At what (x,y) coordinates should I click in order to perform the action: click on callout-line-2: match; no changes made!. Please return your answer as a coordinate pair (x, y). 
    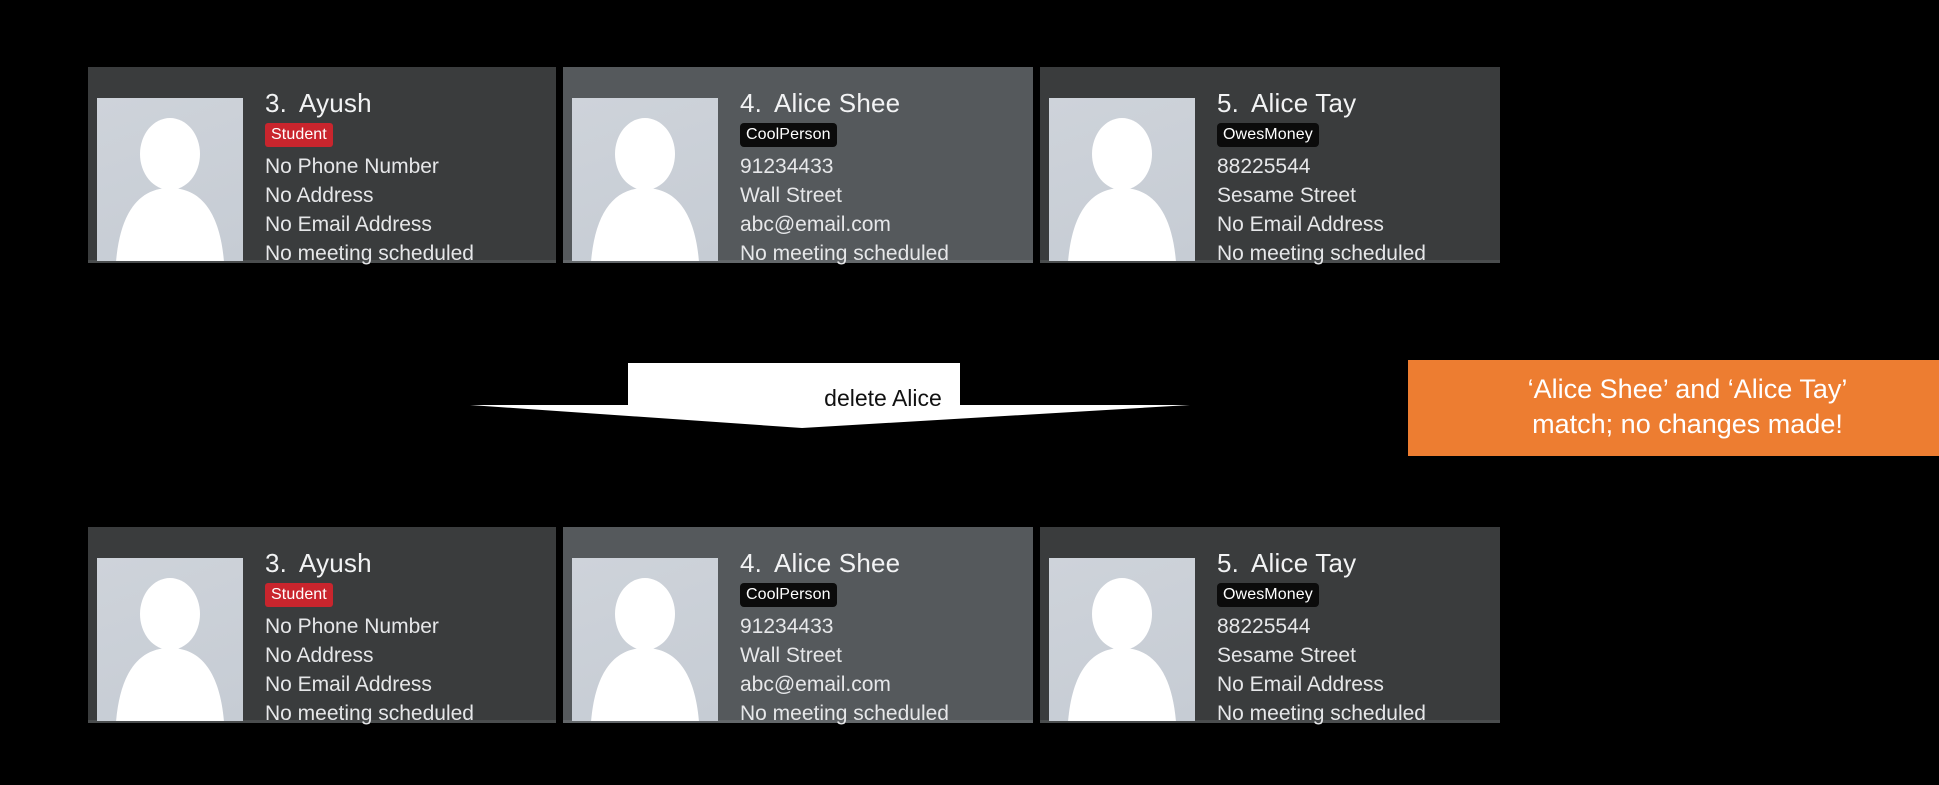
    Looking at the image, I should click on (1687, 424).